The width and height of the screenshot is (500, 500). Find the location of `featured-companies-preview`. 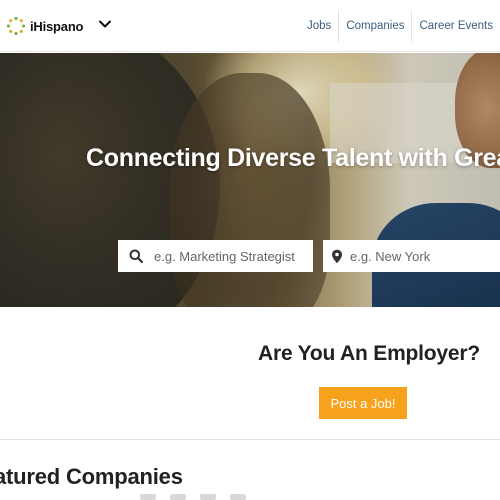

featured-companies-preview is located at coordinates (215, 497).